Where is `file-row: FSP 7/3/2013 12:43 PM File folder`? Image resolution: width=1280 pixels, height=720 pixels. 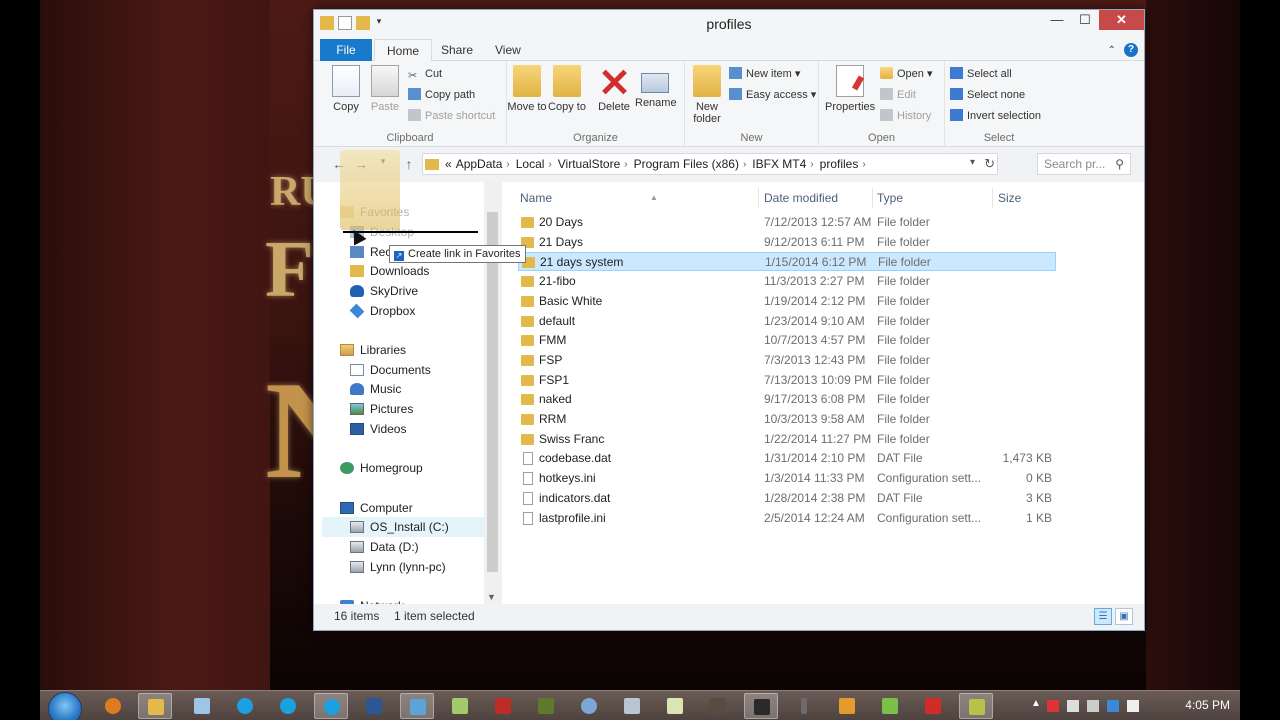
file-row: FSP 7/3/2013 12:43 PM File folder is located at coordinates (787, 360).